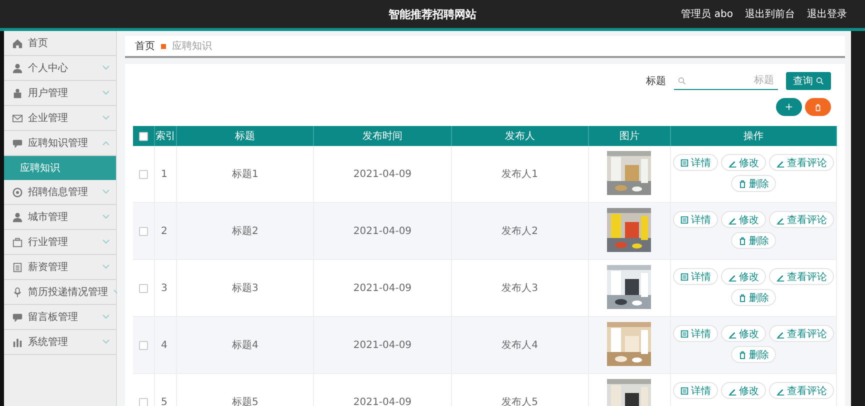 The image size is (865, 406). What do you see at coordinates (164, 401) in the screenshot?
I see `table-cell: 5` at bounding box center [164, 401].